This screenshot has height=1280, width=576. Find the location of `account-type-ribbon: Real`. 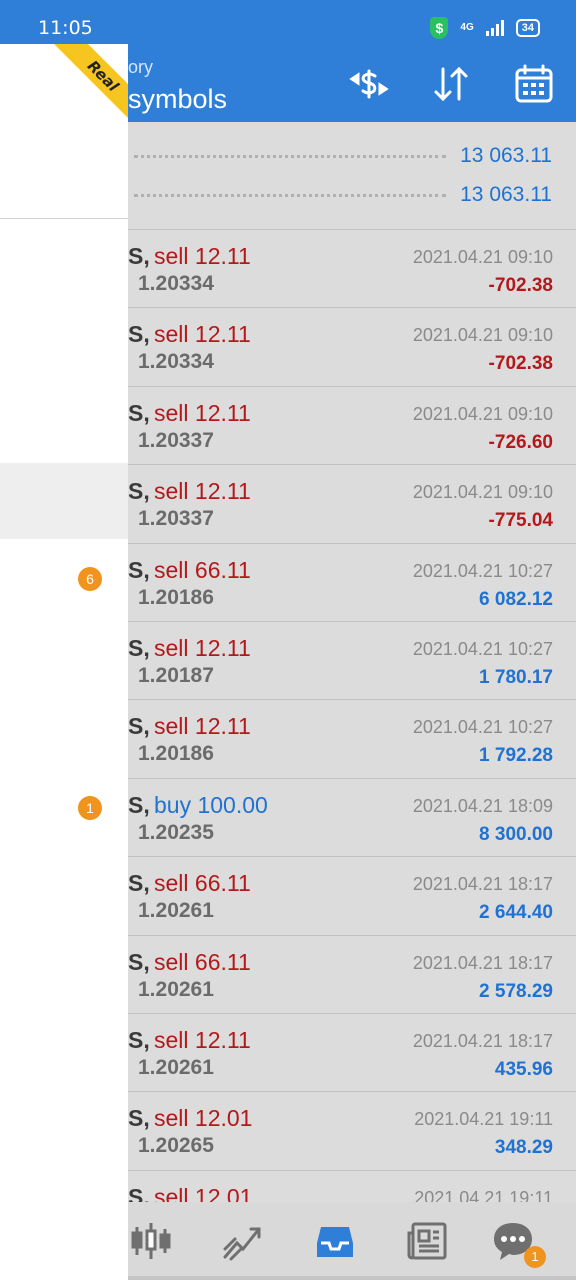

account-type-ribbon: Real is located at coordinates (88, 87).